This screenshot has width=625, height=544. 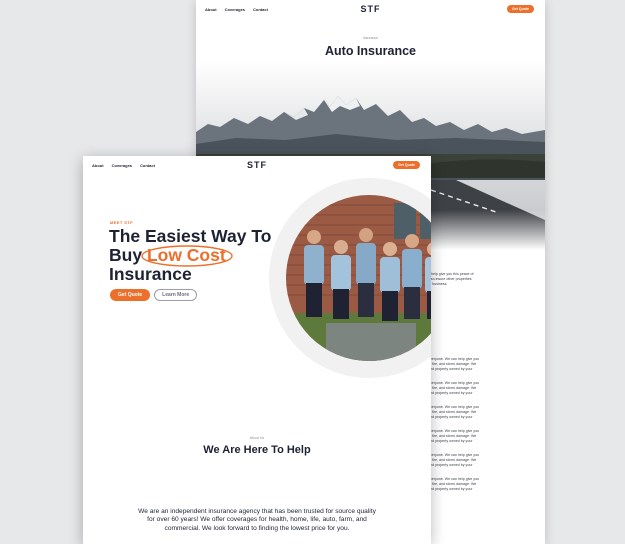 I want to click on learn-more-button: Learn More, so click(x=176, y=295).